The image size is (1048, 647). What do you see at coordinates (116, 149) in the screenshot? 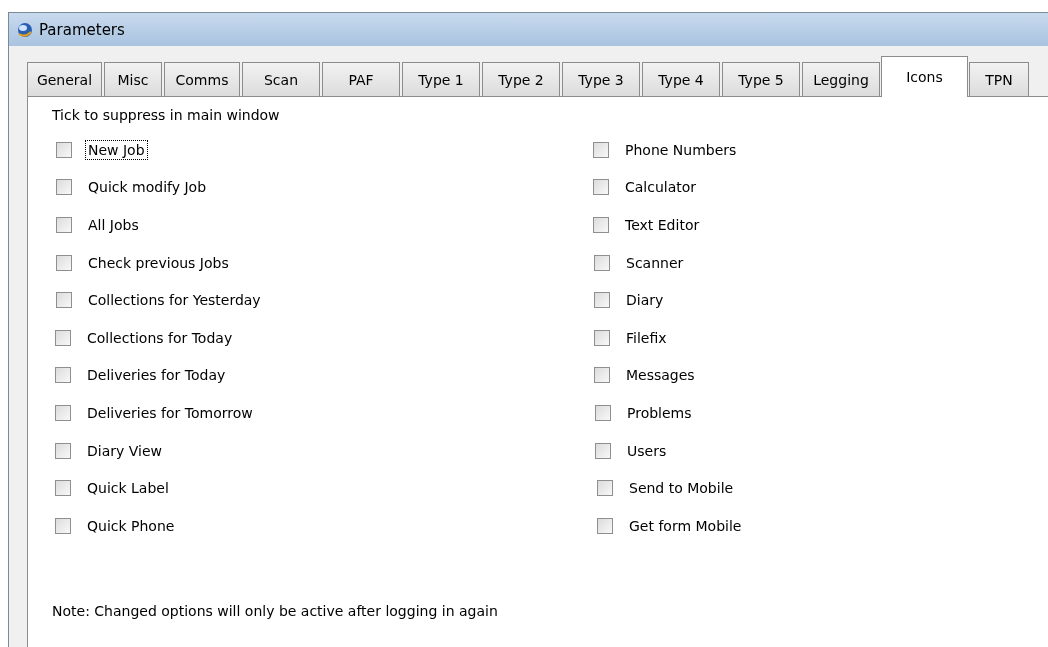
I see `checkbox-label: New Job` at bounding box center [116, 149].